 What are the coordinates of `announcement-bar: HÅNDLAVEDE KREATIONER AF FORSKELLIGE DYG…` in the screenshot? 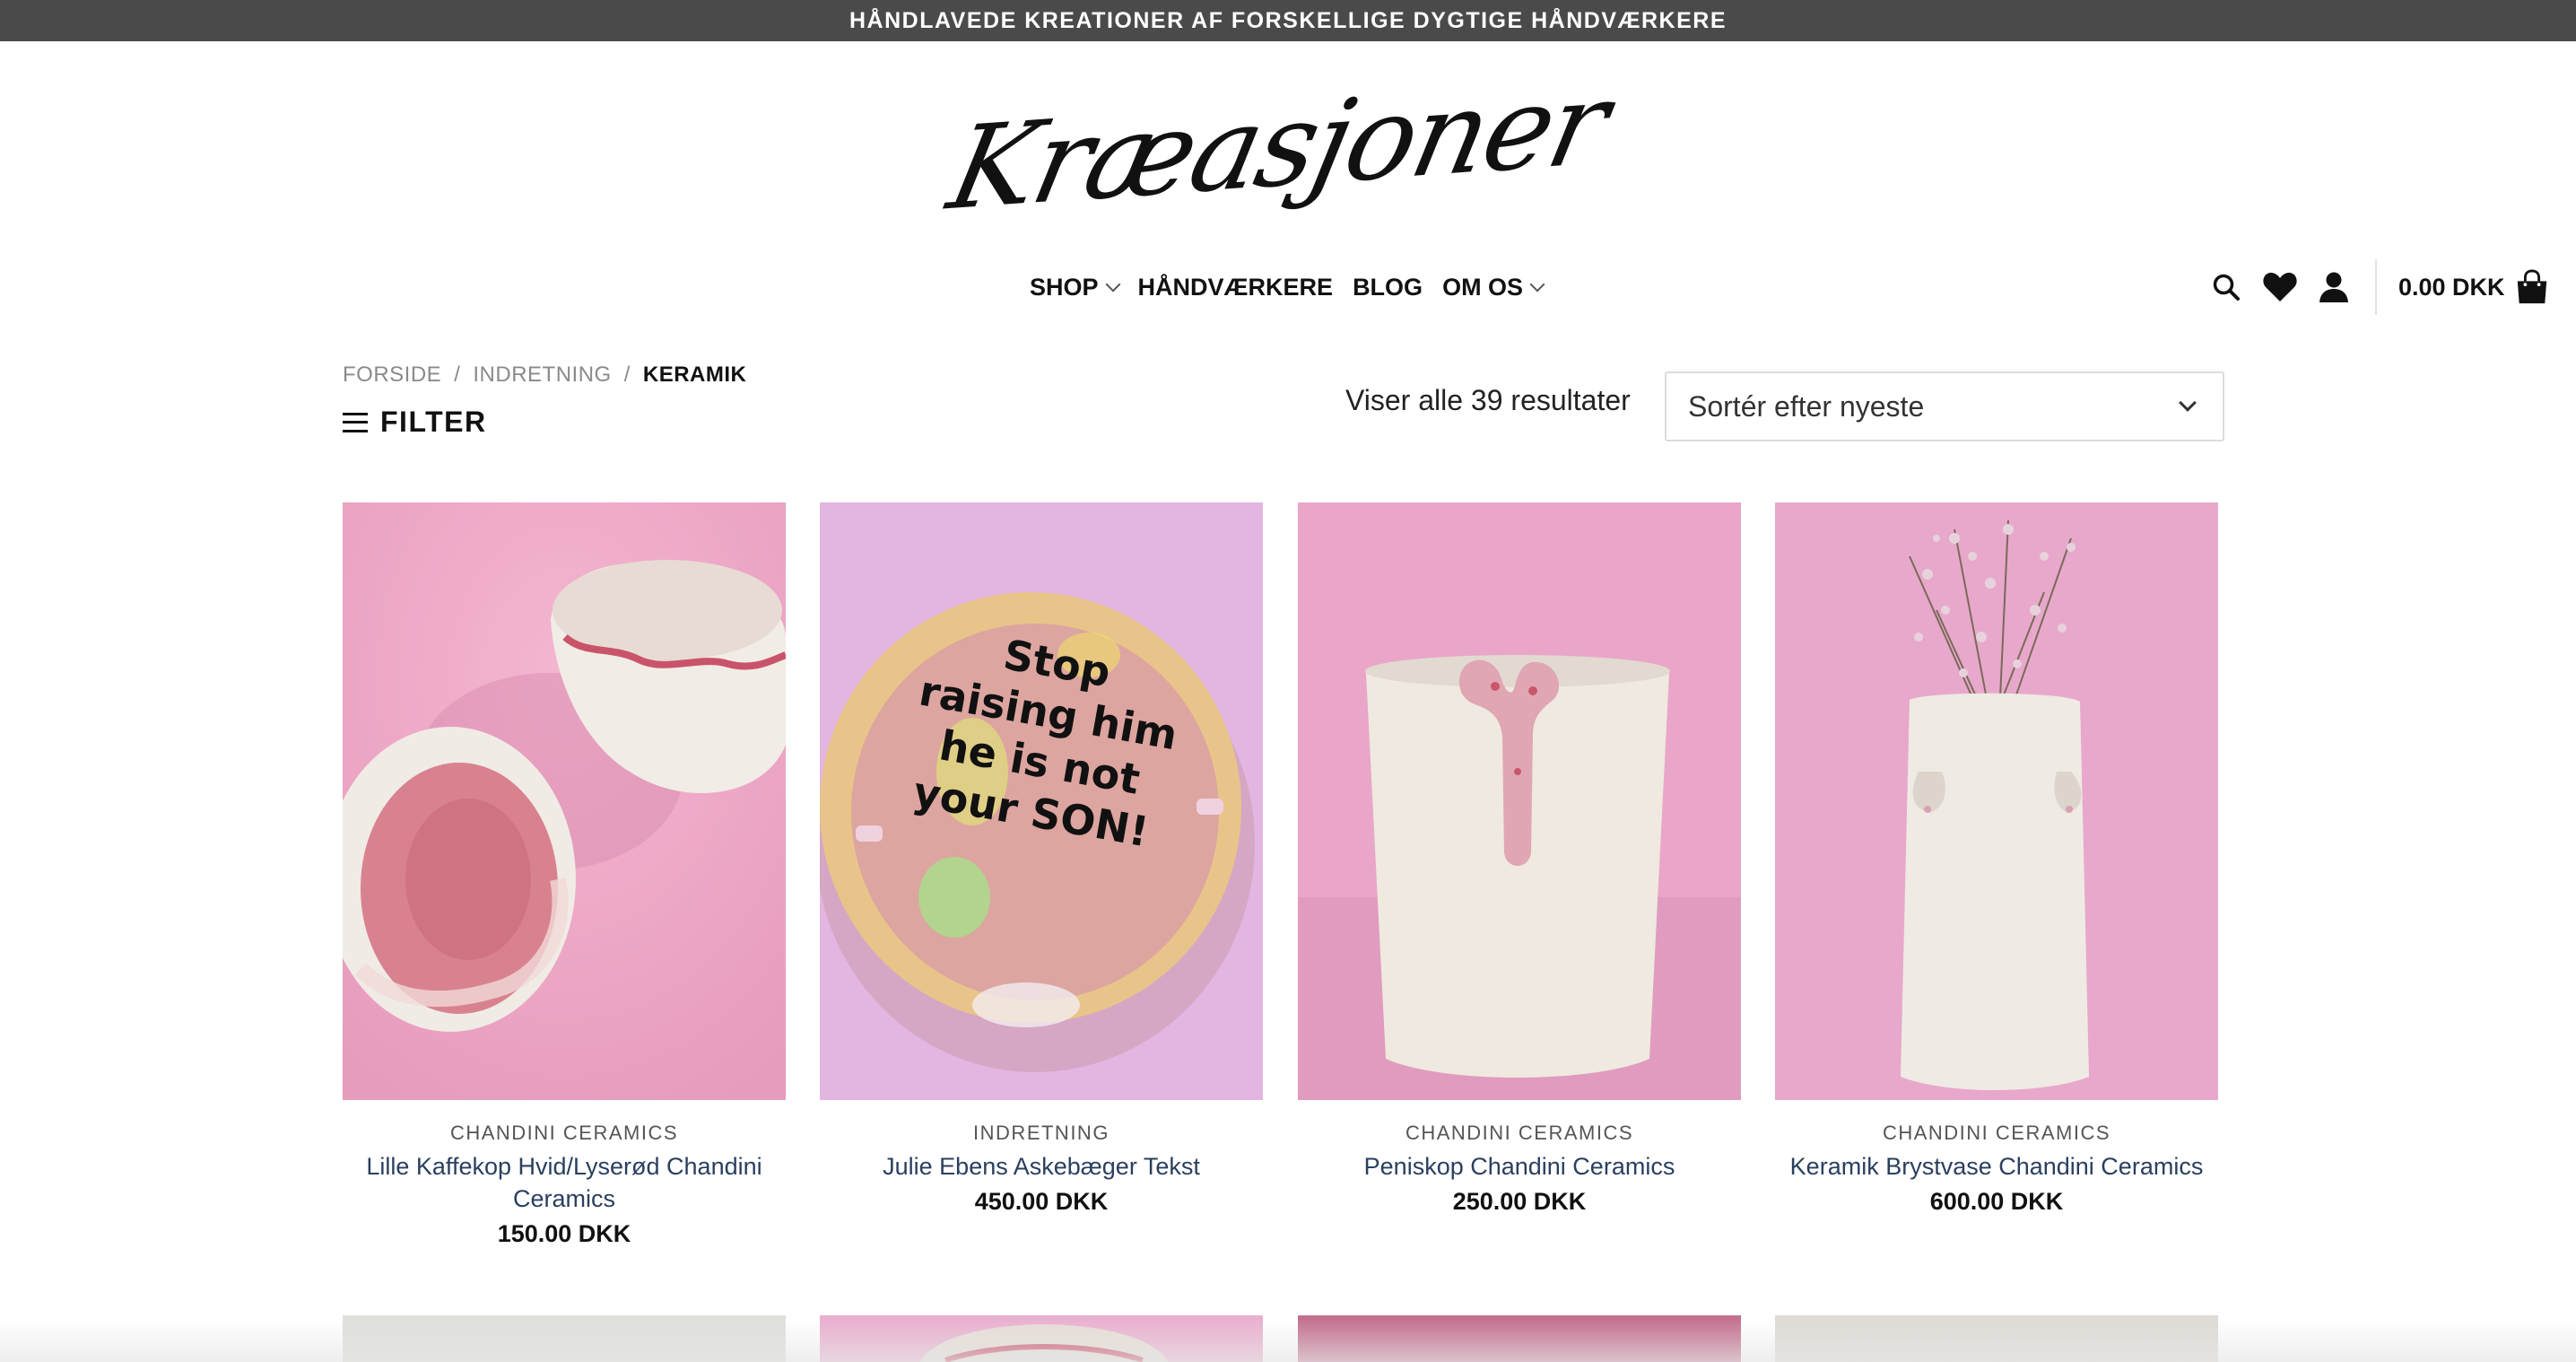 It's located at (1288, 20).